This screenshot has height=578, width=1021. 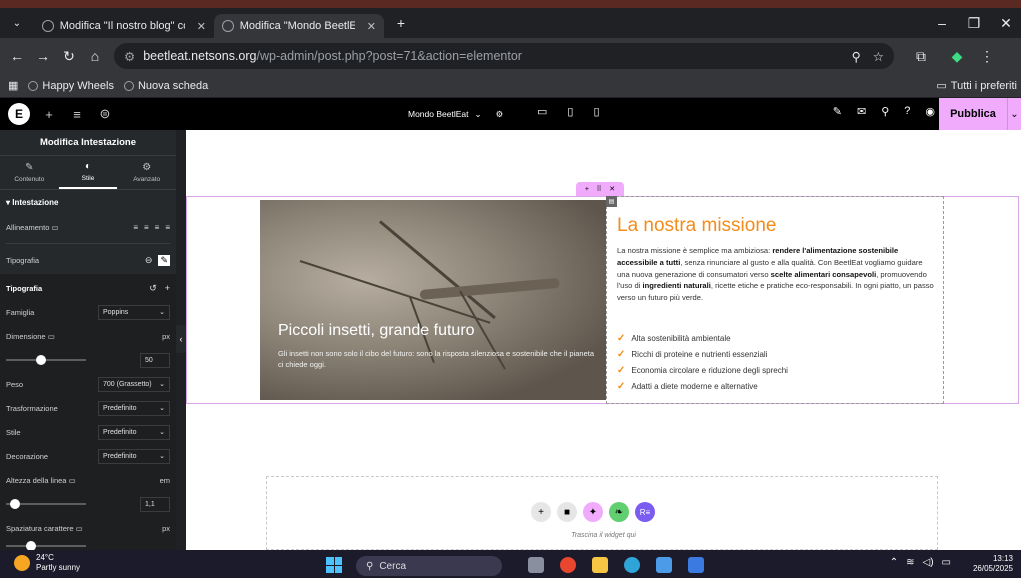 I want to click on bookmark-nuova-scheda: Nuova scheda, so click(x=165, y=86).